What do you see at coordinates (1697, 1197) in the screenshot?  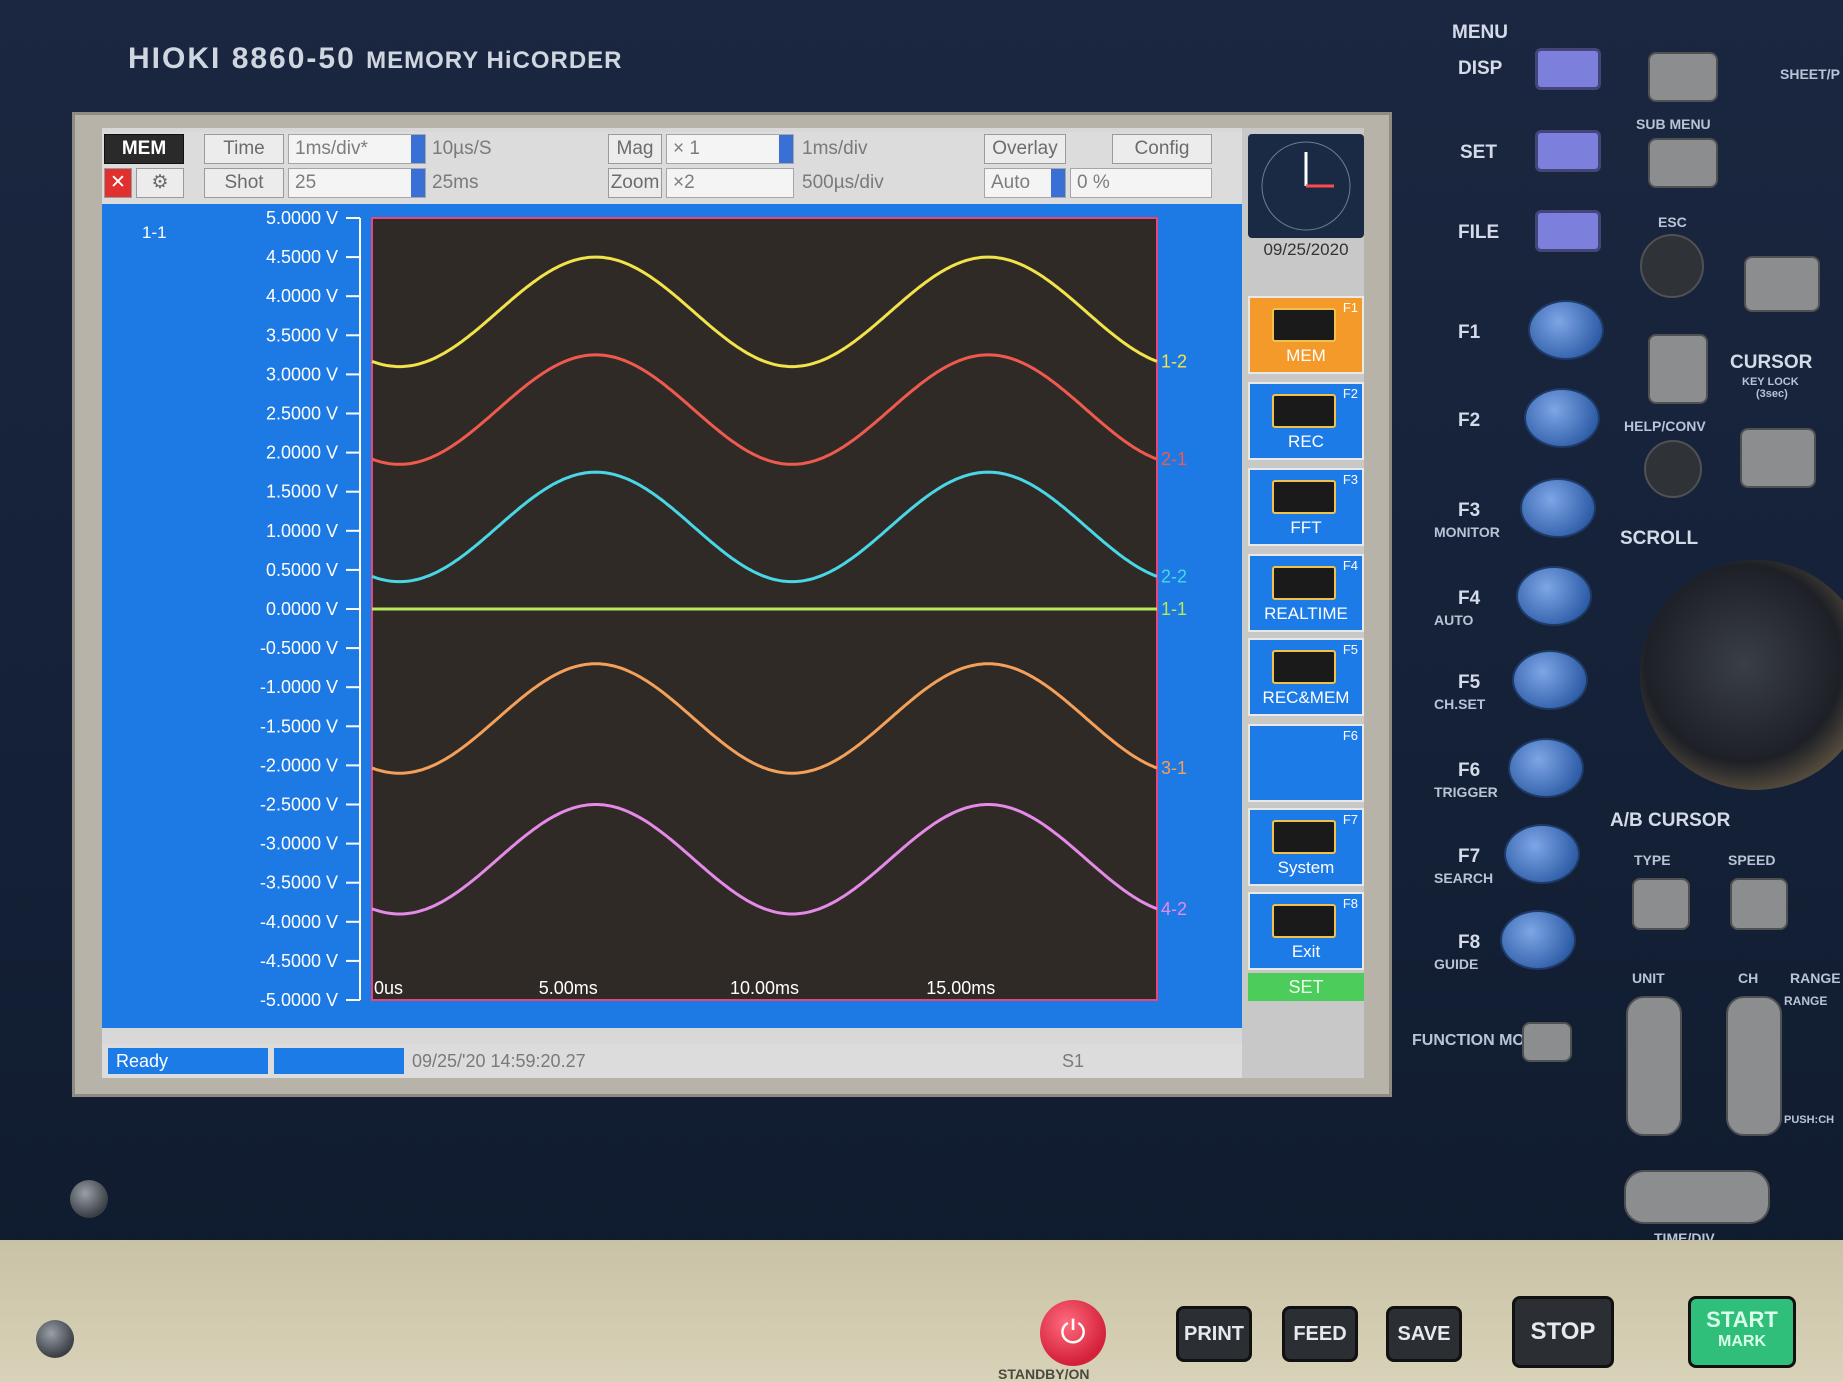 I see `time-div-slider` at bounding box center [1697, 1197].